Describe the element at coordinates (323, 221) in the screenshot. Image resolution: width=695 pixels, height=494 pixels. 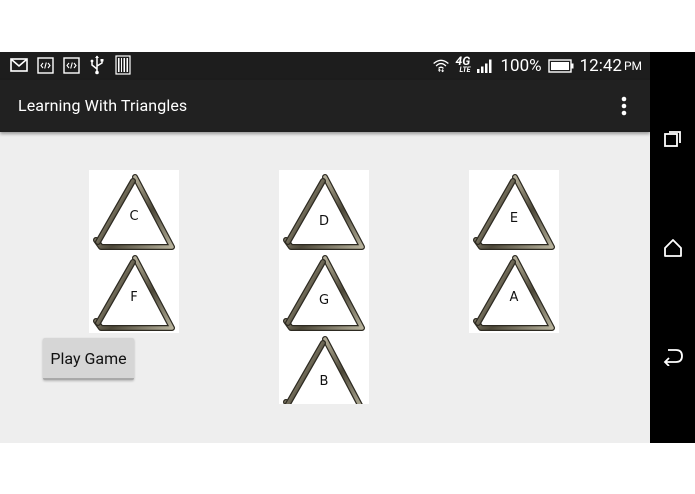
I see `triangle-label-d: D` at that location.